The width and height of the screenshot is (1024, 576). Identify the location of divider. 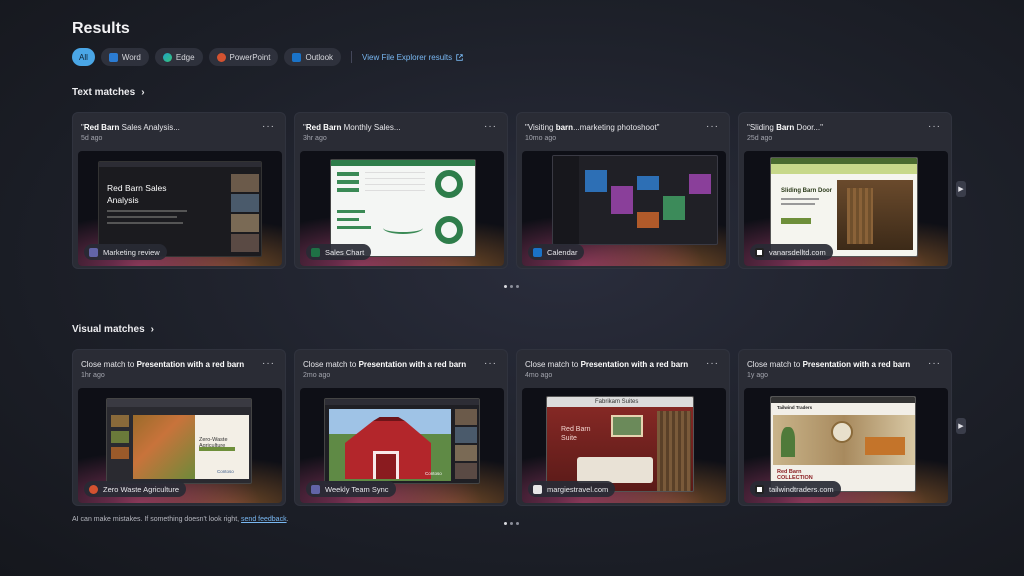
(352, 57).